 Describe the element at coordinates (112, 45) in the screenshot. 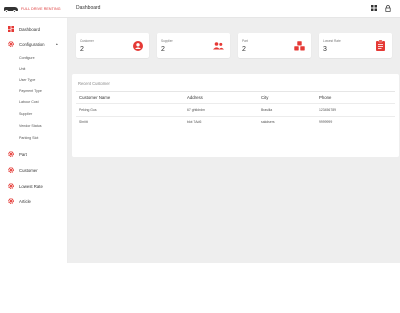

I see `stat-card-customer: Customer 2` at that location.